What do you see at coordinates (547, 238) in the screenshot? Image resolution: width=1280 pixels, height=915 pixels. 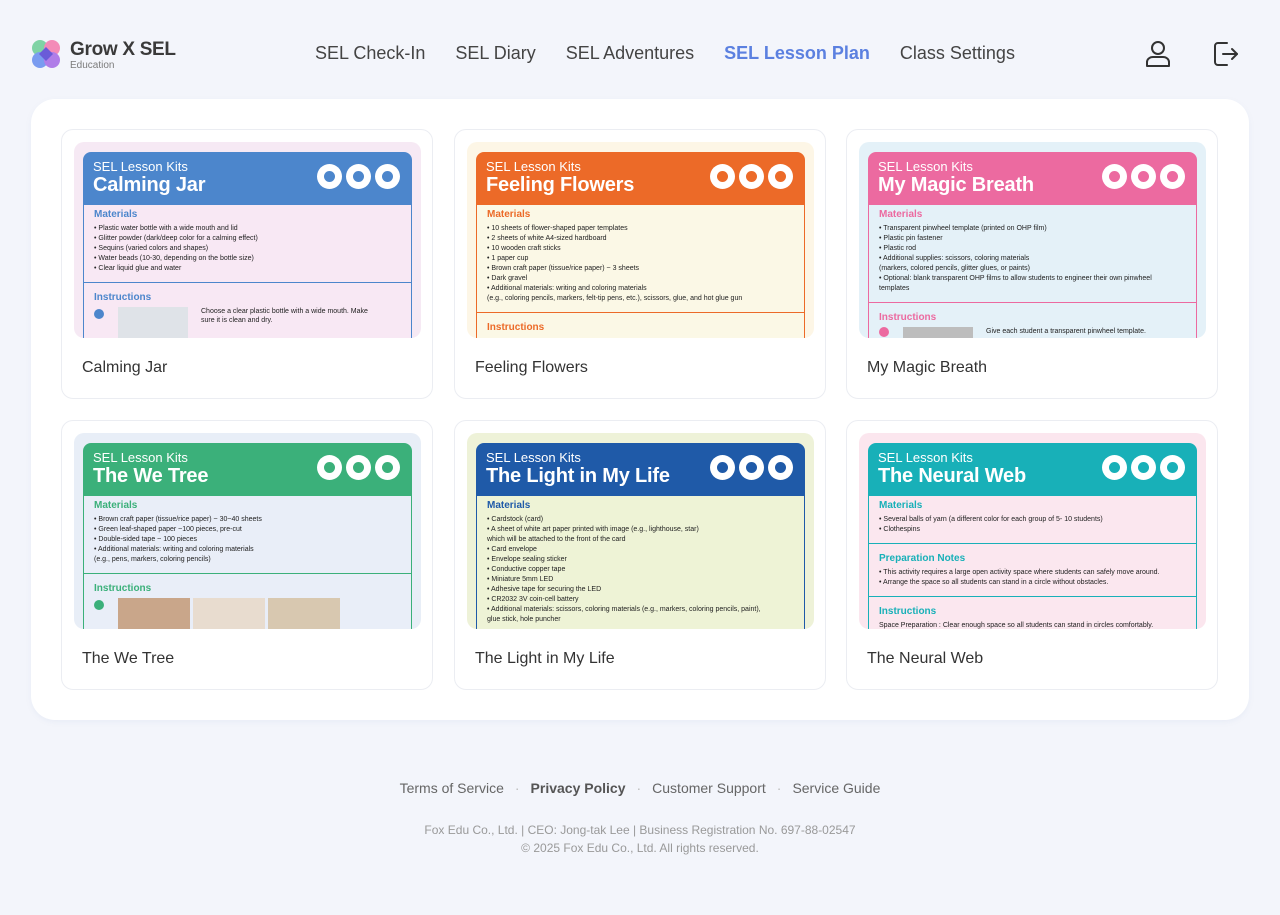 I see `kit-line: • 2 sheets of white A4-sized hardboard` at bounding box center [547, 238].